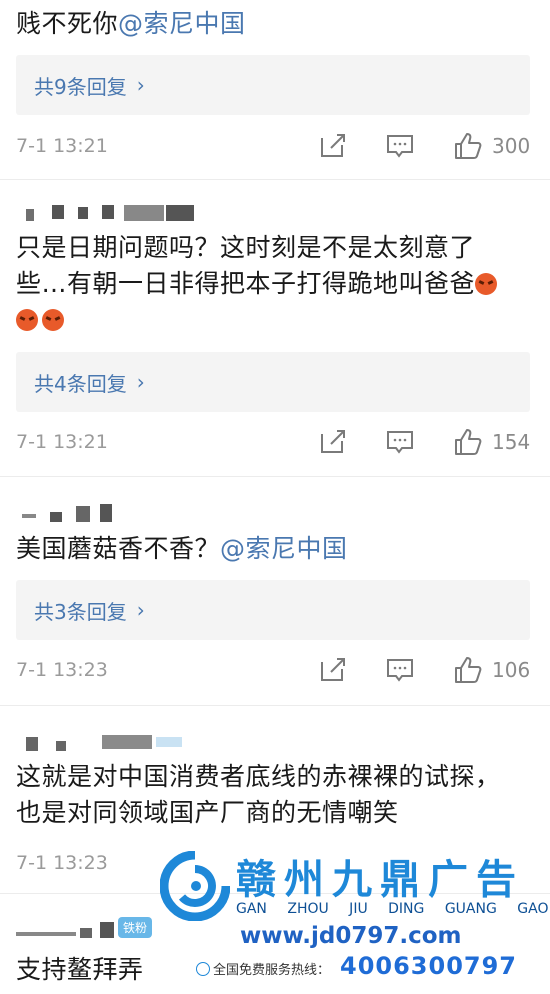  Describe the element at coordinates (195, 886) in the screenshot. I see `logo-icon` at that location.